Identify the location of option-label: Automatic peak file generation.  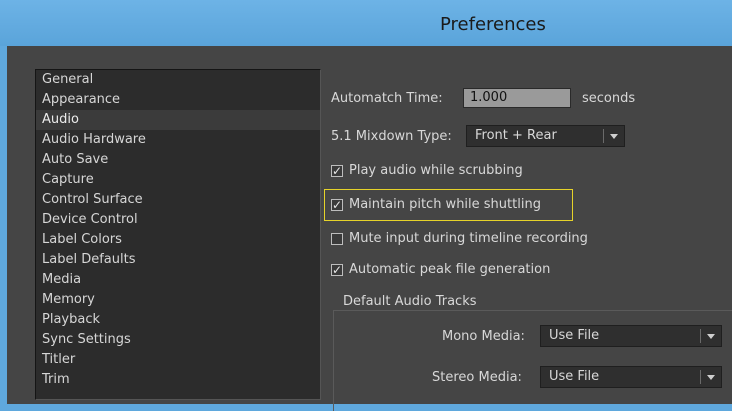
(450, 269).